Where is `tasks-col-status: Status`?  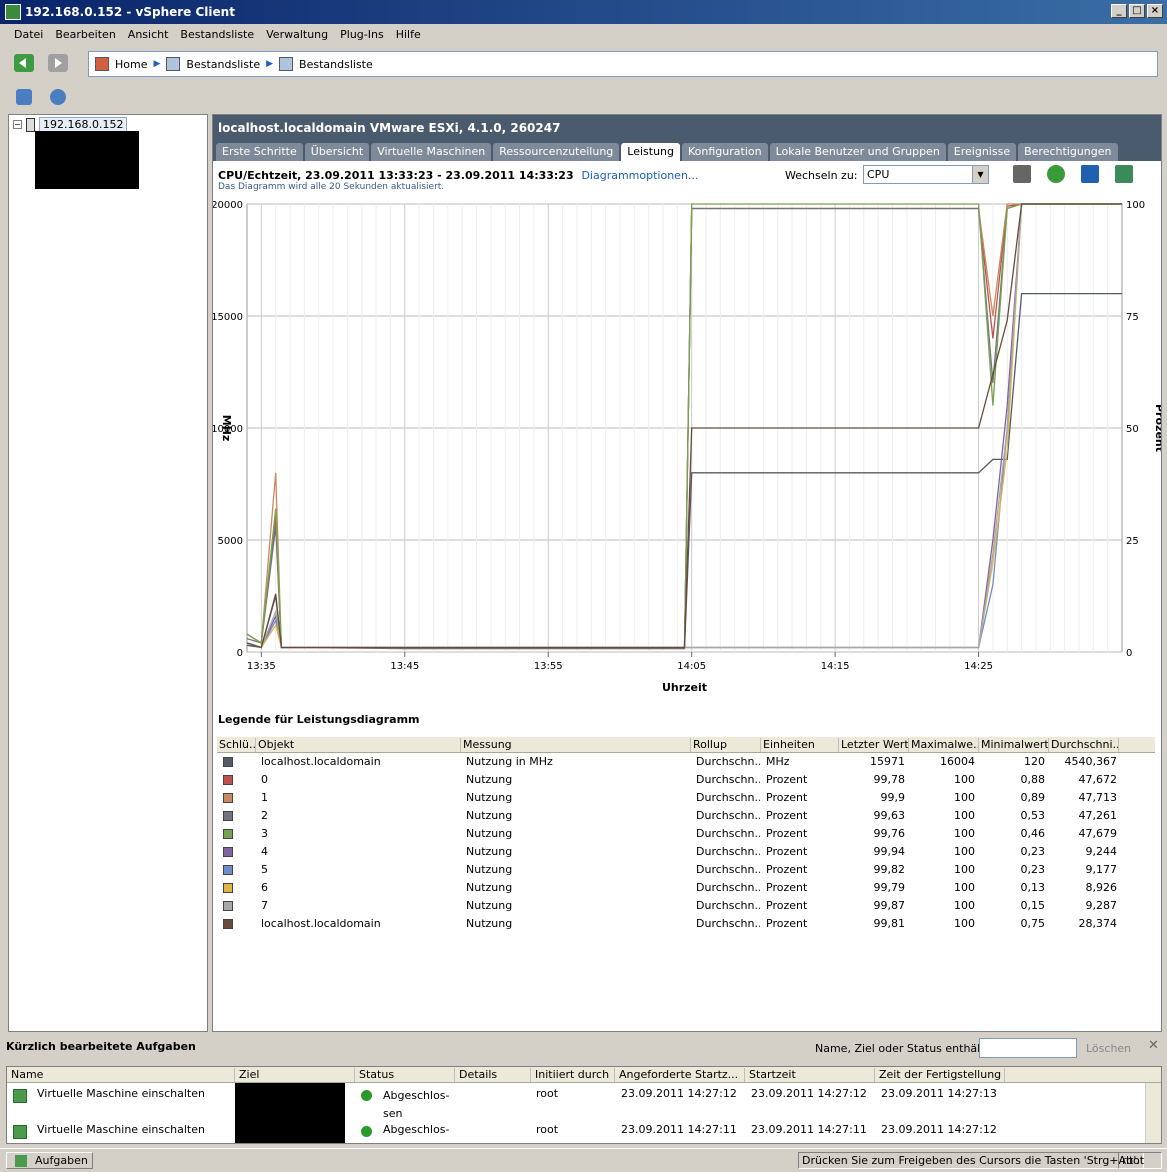 tasks-col-status: Status is located at coordinates (405, 1075).